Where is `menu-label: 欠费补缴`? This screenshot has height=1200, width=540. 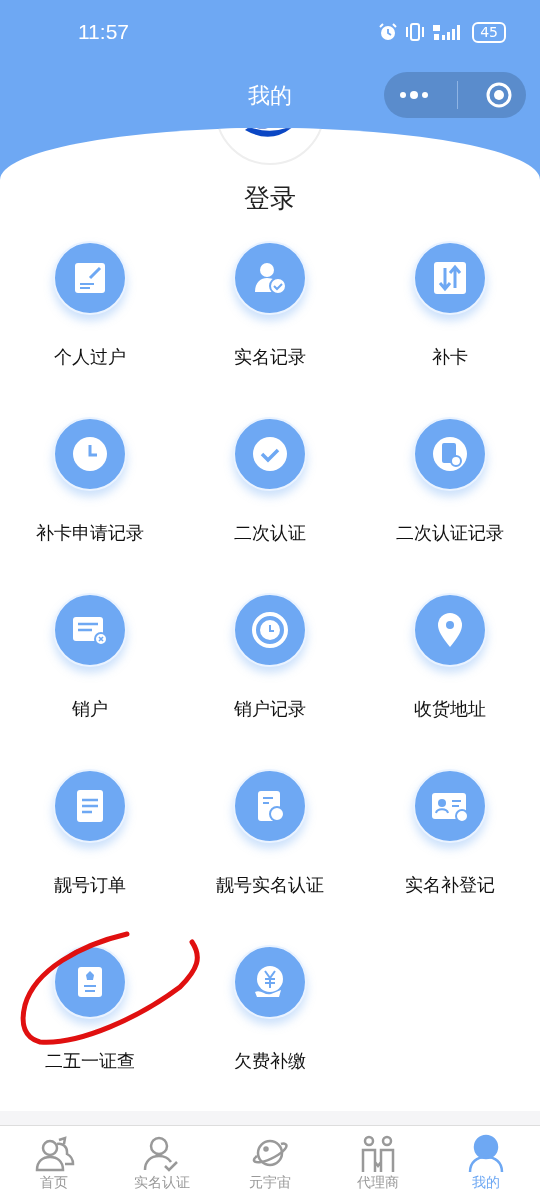
menu-label: 欠费补缴 is located at coordinates (270, 1061).